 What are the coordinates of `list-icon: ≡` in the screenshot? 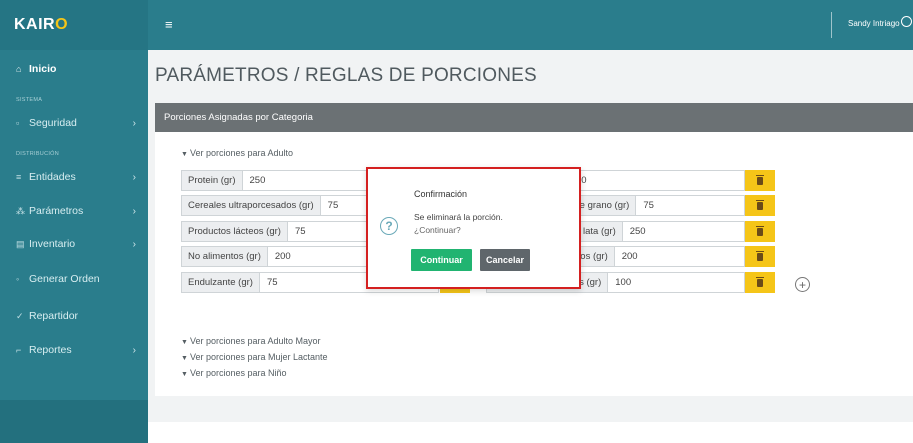 It's located at (19, 177).